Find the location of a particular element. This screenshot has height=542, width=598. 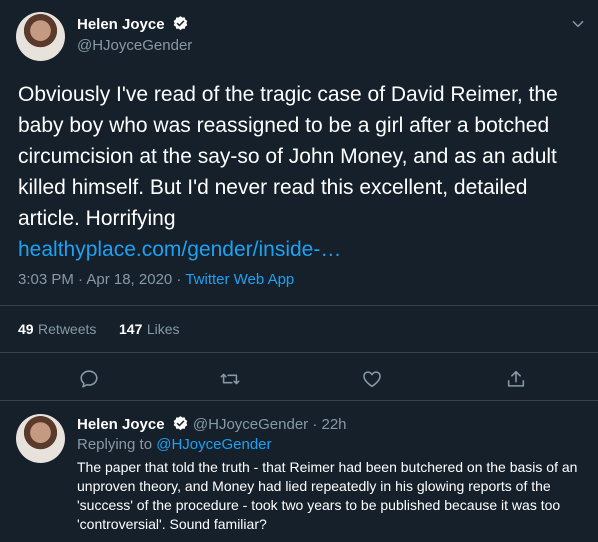

replying-to-handle: @HJoyceGender is located at coordinates (213, 444).